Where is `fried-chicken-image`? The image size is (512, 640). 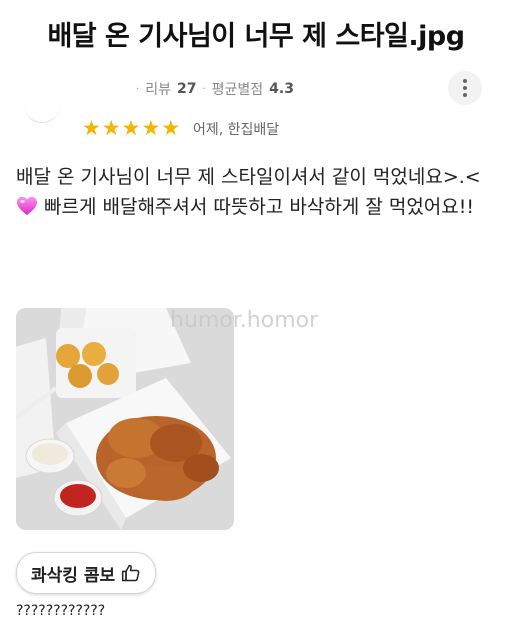
fried-chicken-image is located at coordinates (125, 419).